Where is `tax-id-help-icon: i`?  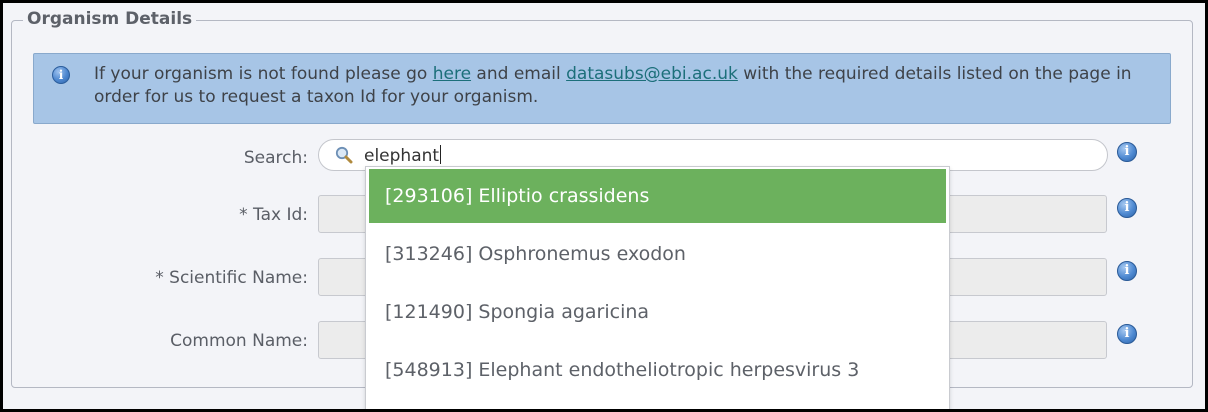
tax-id-help-icon: i is located at coordinates (1127, 208).